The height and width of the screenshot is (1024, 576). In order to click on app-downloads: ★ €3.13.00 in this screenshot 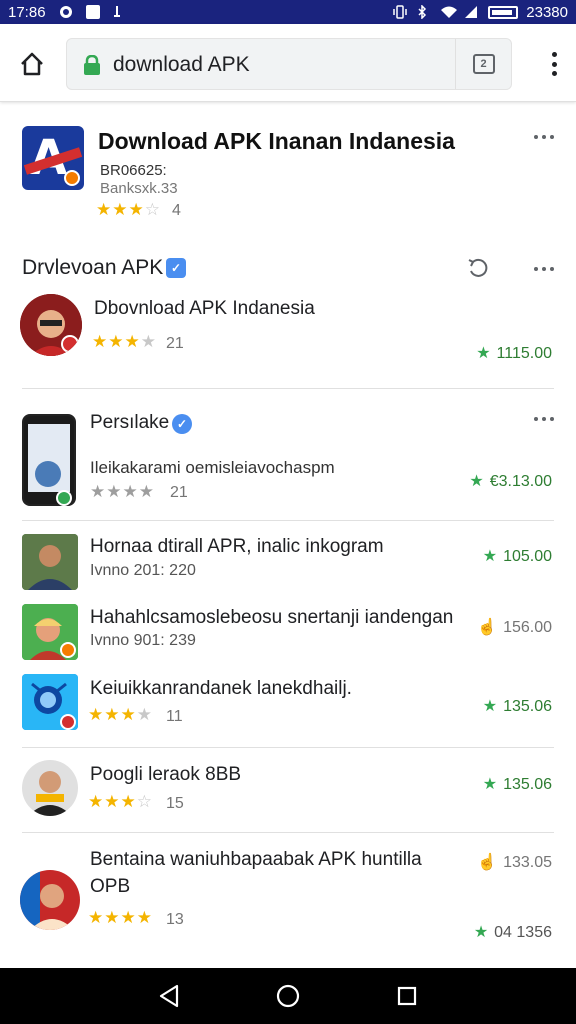, I will do `click(510, 481)`.